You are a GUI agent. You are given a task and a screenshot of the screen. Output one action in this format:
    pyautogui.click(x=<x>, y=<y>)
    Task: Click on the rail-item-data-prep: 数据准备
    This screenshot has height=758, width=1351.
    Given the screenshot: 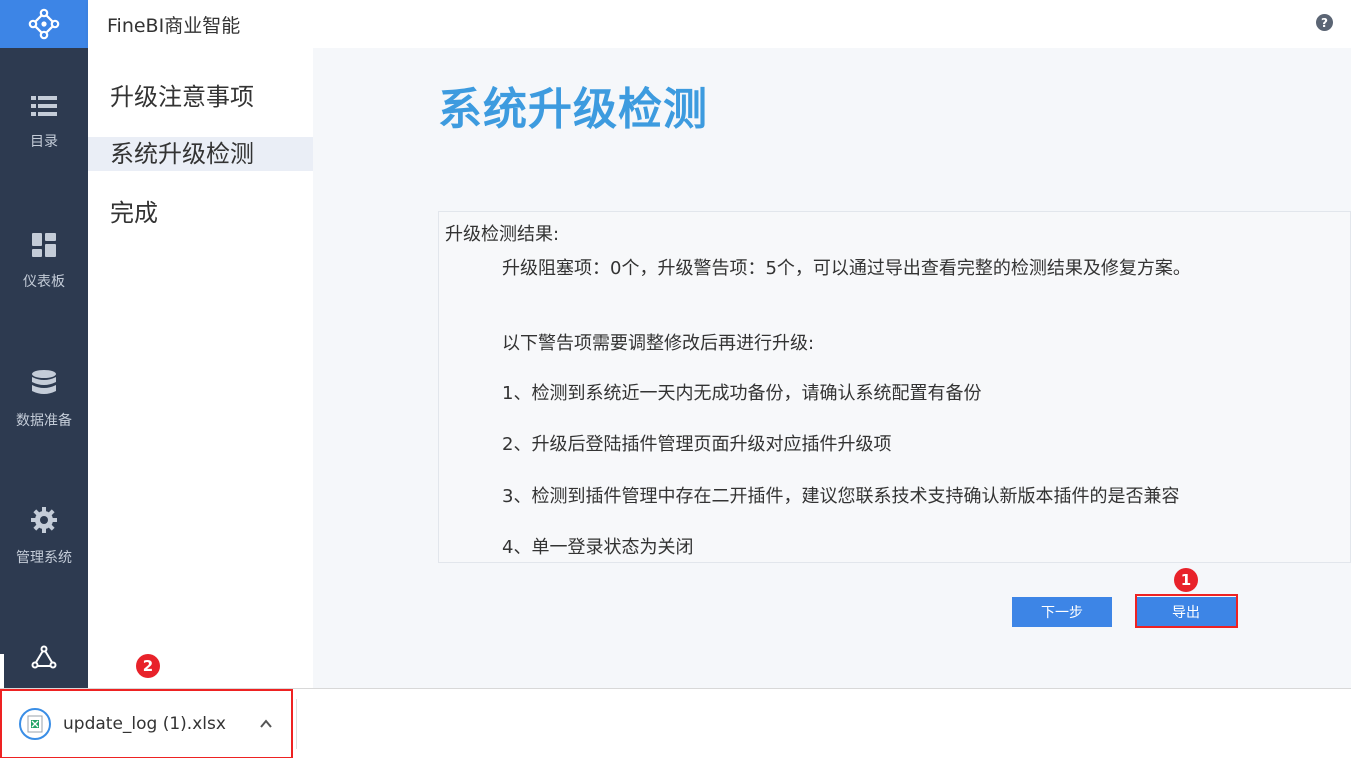 What is the action you would take?
    pyautogui.click(x=44, y=420)
    